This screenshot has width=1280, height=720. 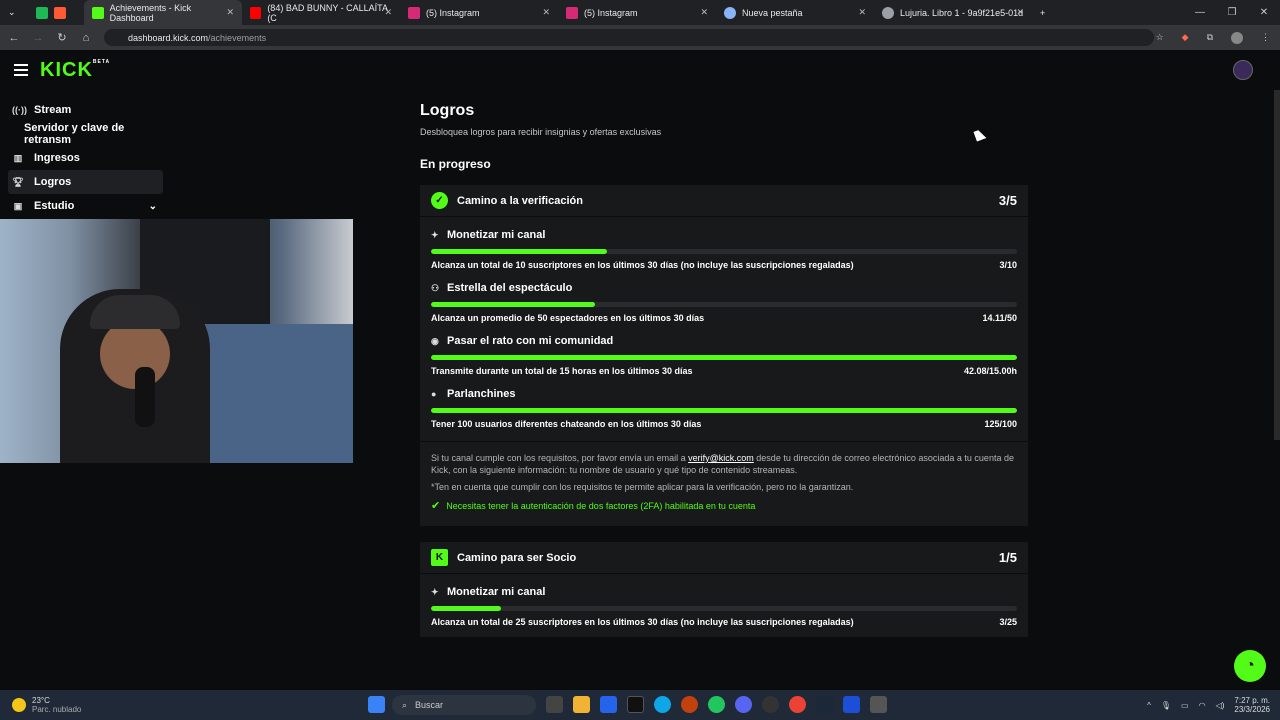 What do you see at coordinates (629, 37) in the screenshot?
I see `url-field: dashboard.kick.com/achievements` at bounding box center [629, 37].